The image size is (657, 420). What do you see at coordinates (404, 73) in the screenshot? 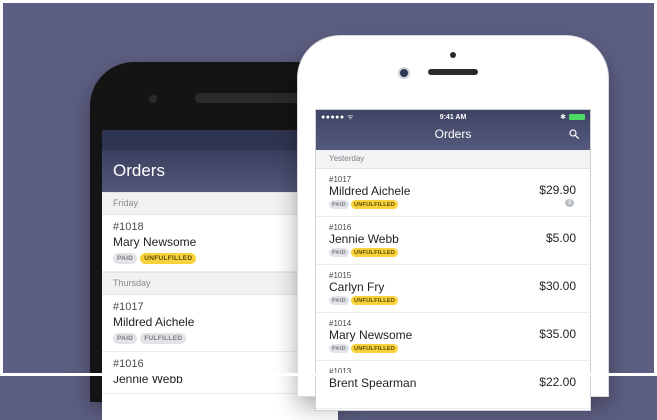
I see `iphone-camera` at bounding box center [404, 73].